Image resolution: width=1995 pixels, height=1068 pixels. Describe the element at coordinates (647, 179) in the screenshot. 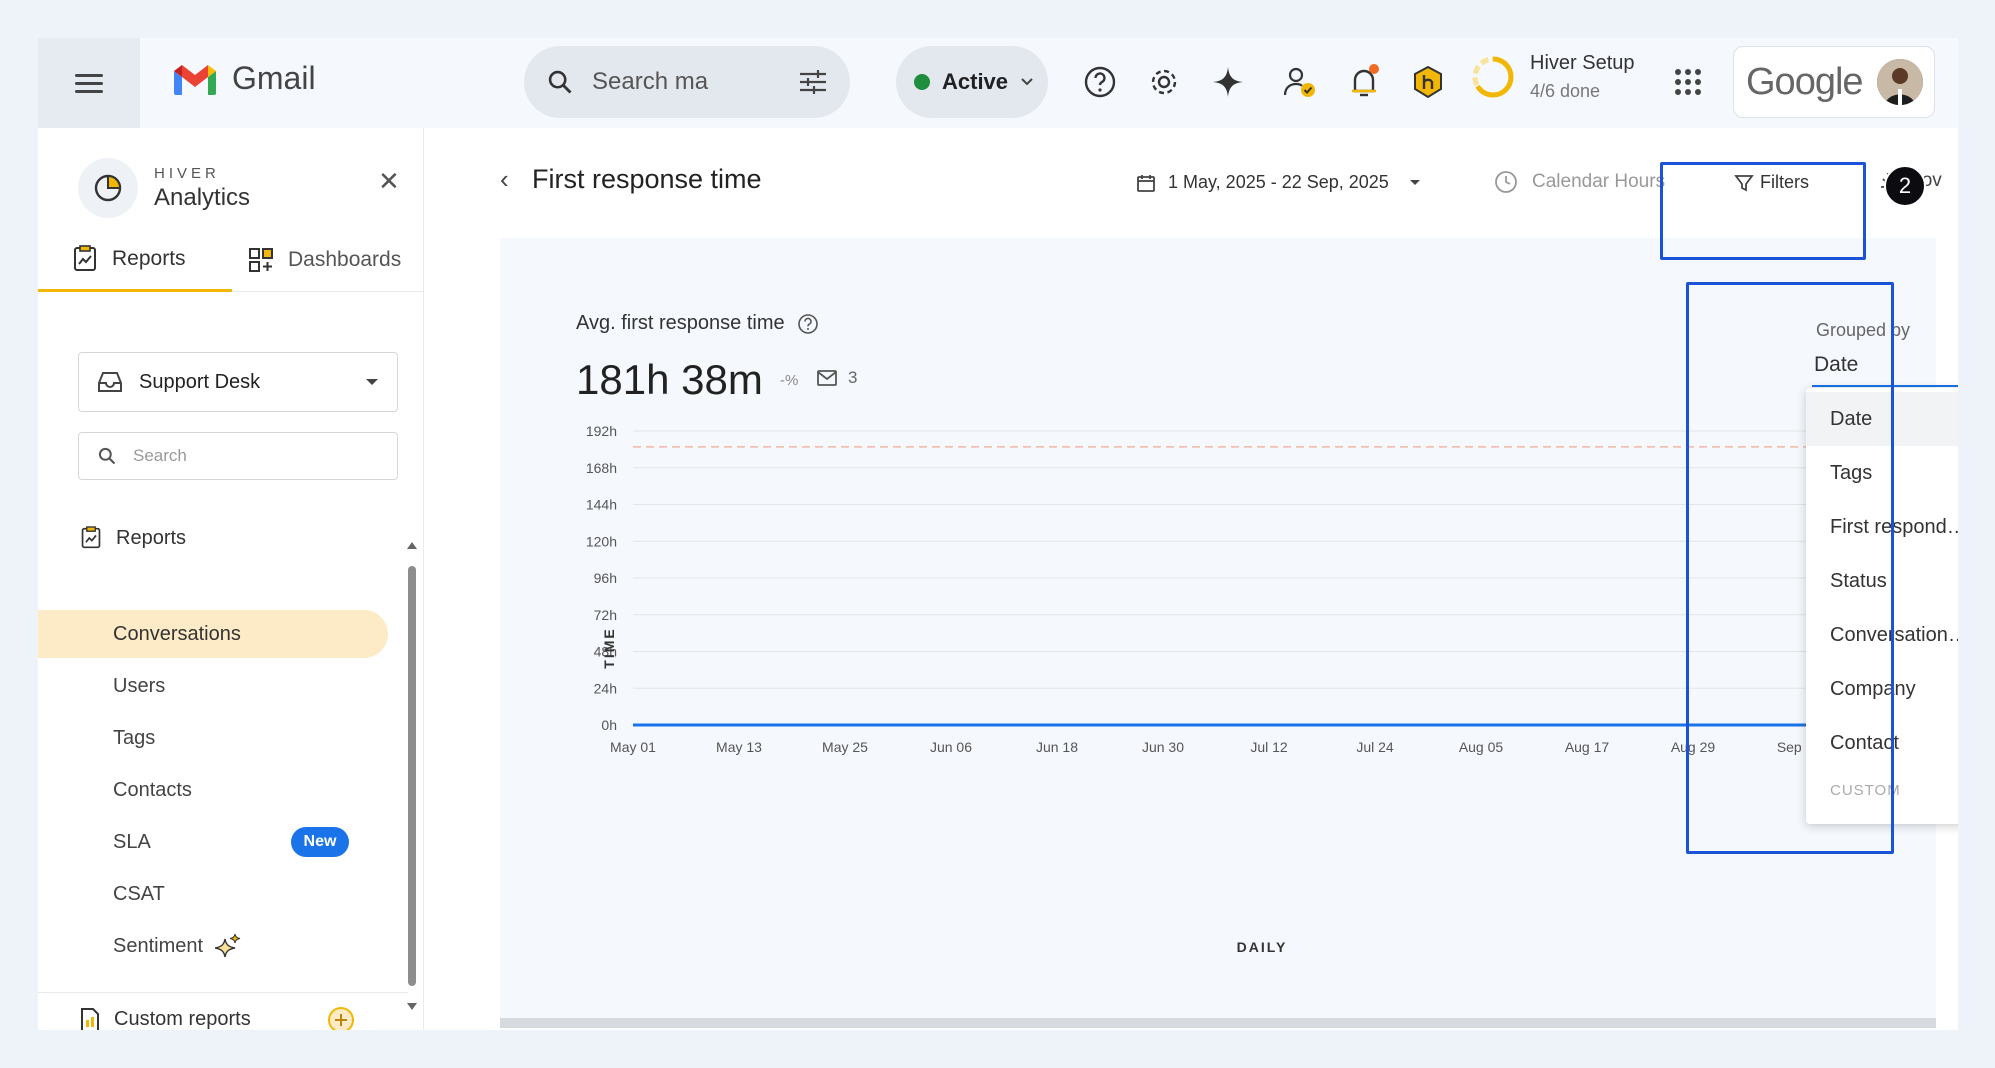

I see `page-title: First response time` at that location.